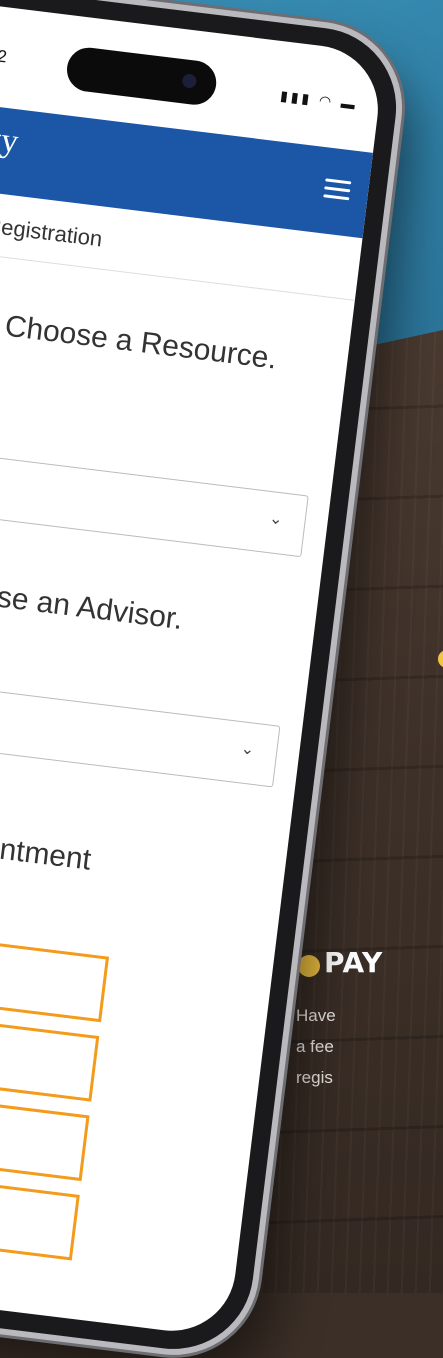 The width and height of the screenshot is (443, 1358). Describe the element at coordinates (140, 722) in the screenshot. I see `advisor-select: ⌄` at that location.